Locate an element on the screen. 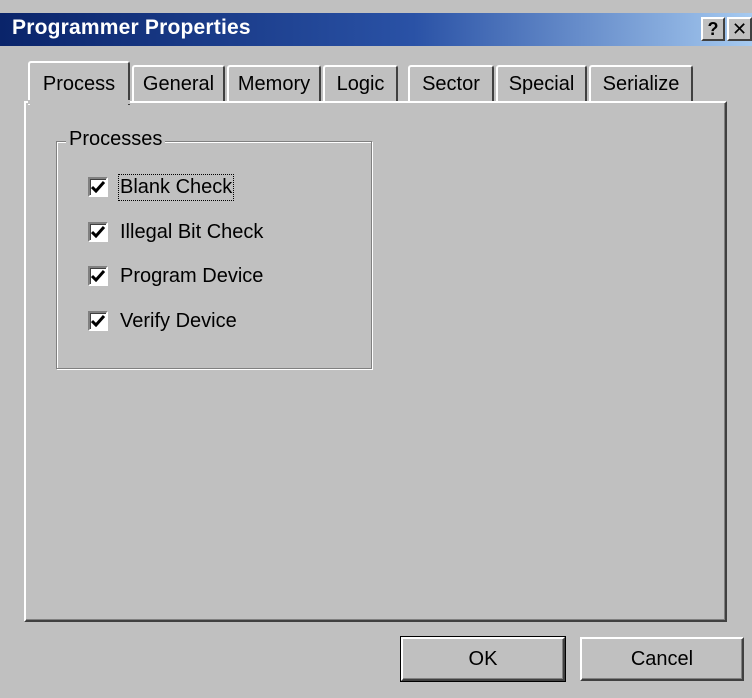 The image size is (752, 698). illegal-bit-check-checkbox: Illegal Bit Check is located at coordinates (175, 232).